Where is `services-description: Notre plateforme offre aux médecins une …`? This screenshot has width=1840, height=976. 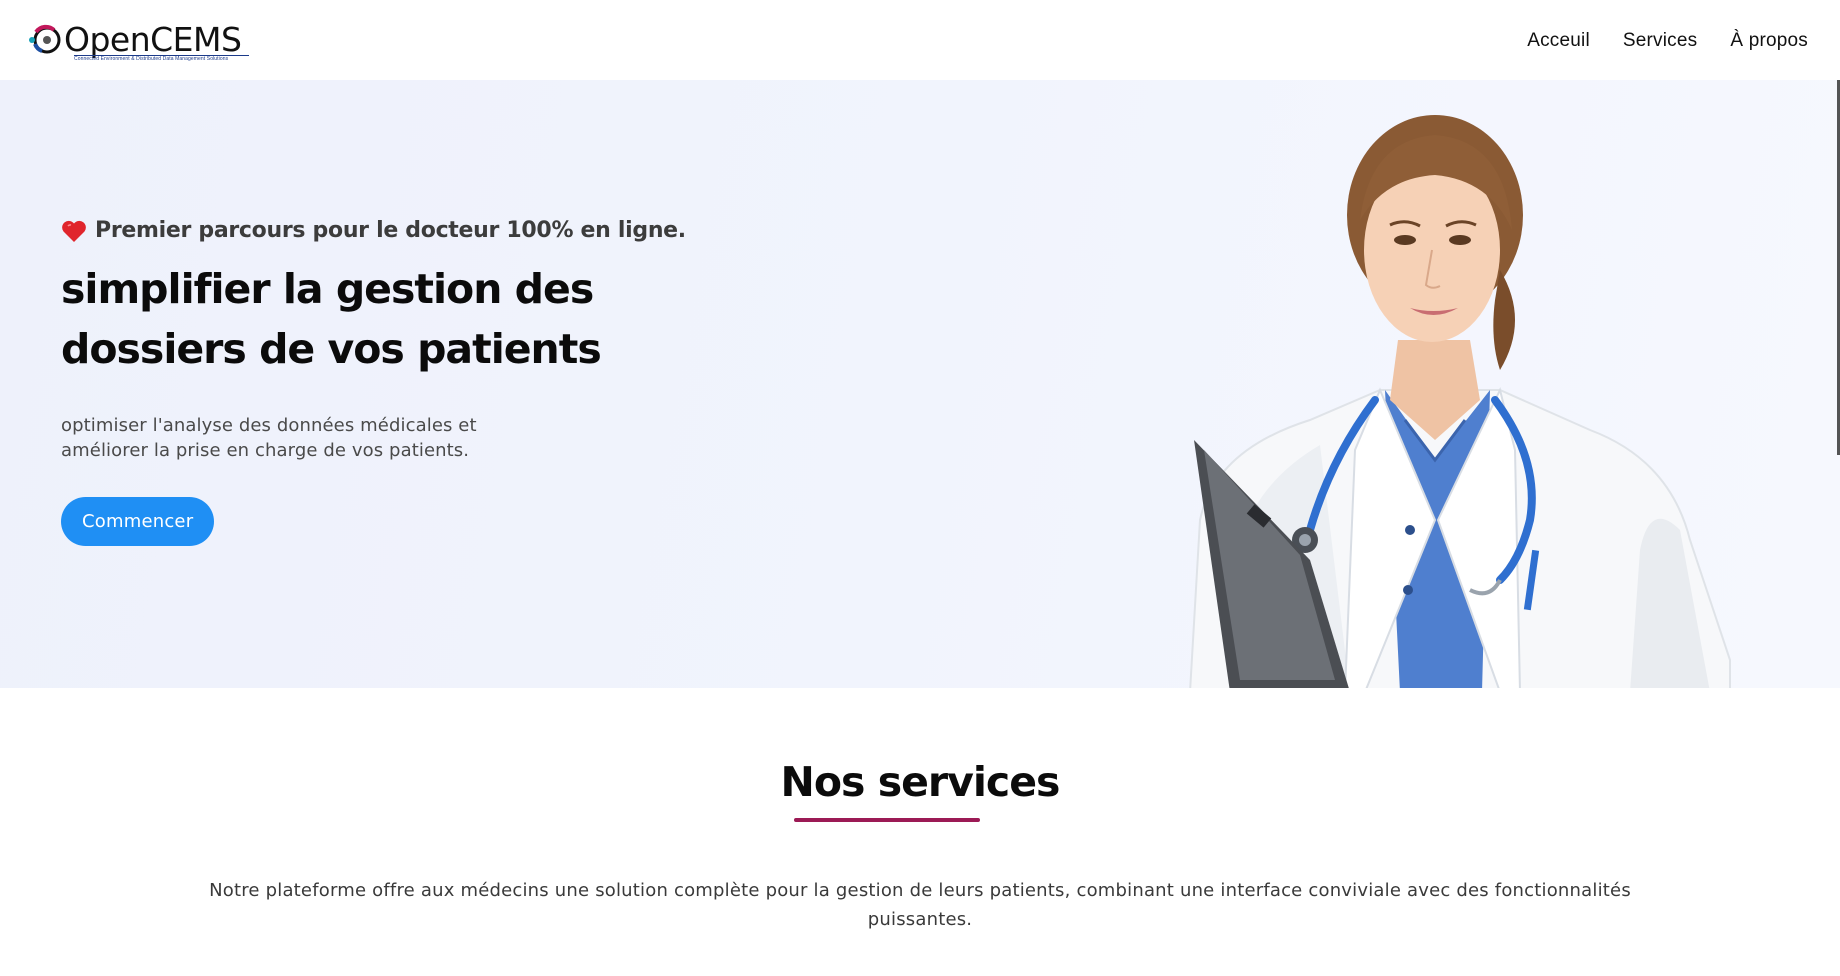 services-description: Notre plateforme offre aux médecins une … is located at coordinates (920, 905).